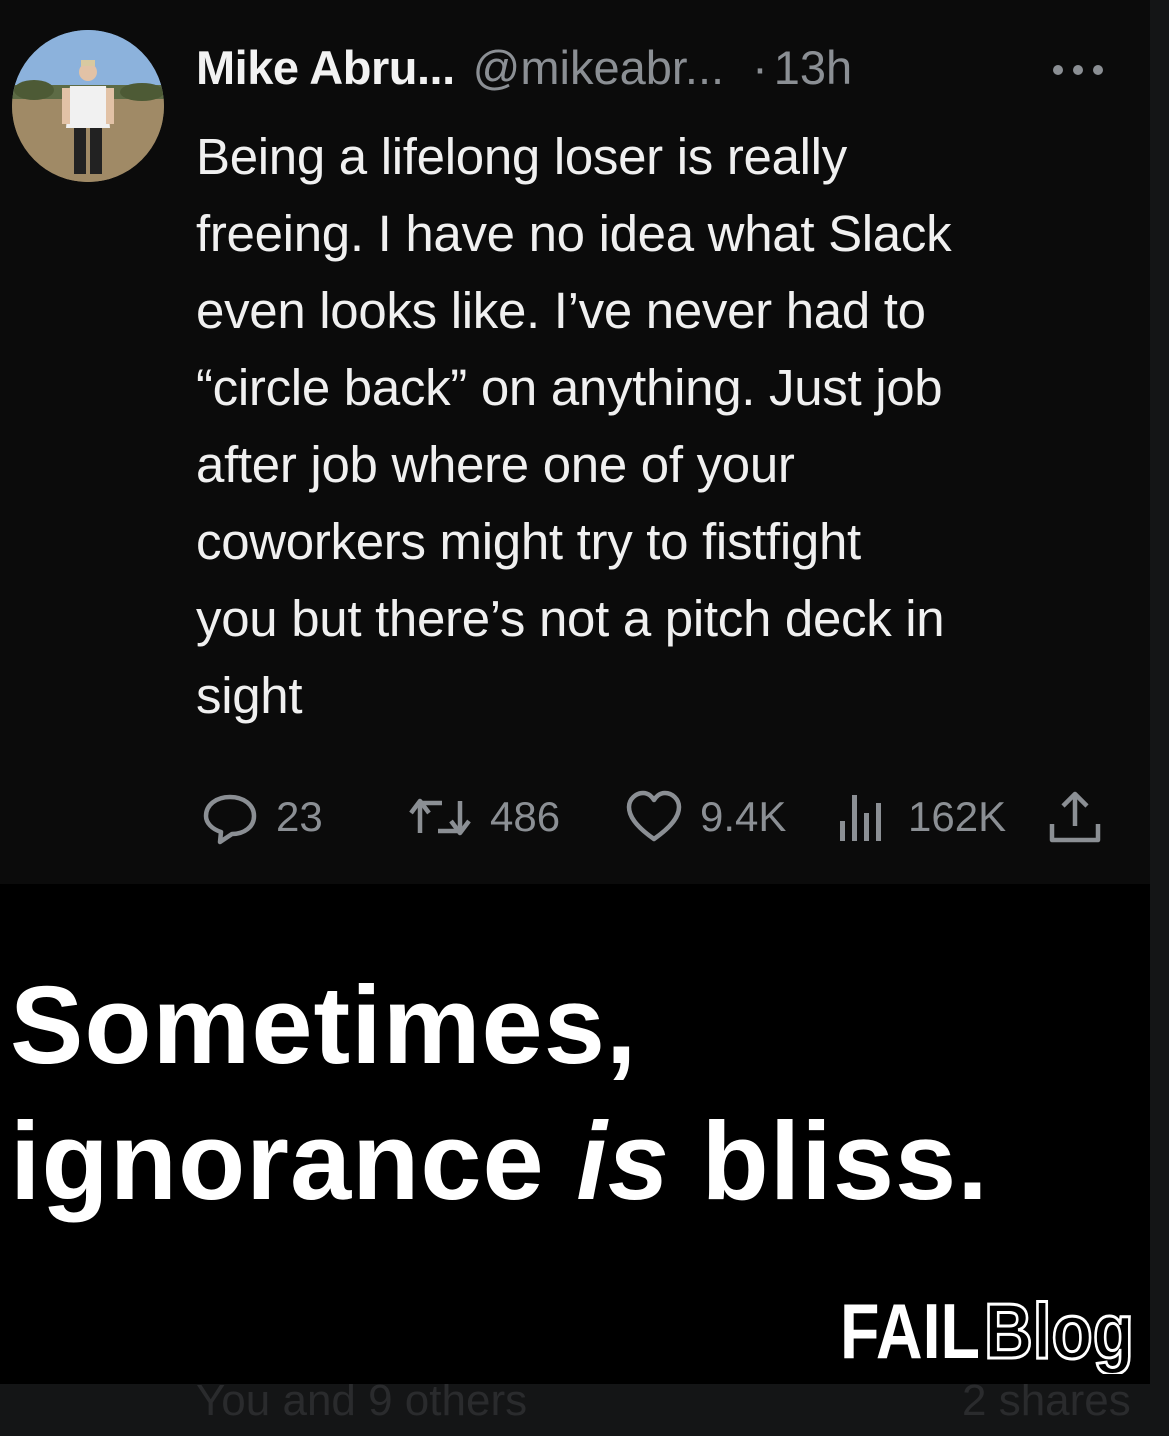 This screenshot has width=1169, height=1436. I want to click on tweet-text-line: after job where one of your, so click(495, 464).